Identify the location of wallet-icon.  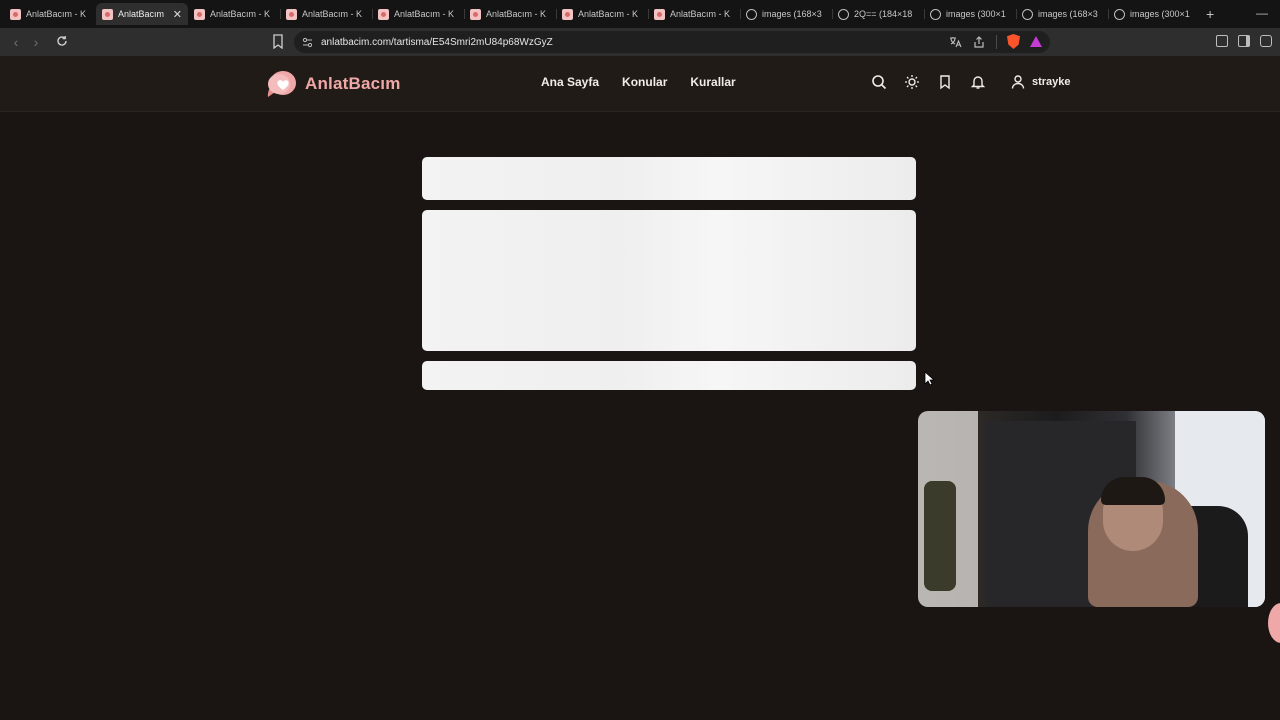
(1266, 41).